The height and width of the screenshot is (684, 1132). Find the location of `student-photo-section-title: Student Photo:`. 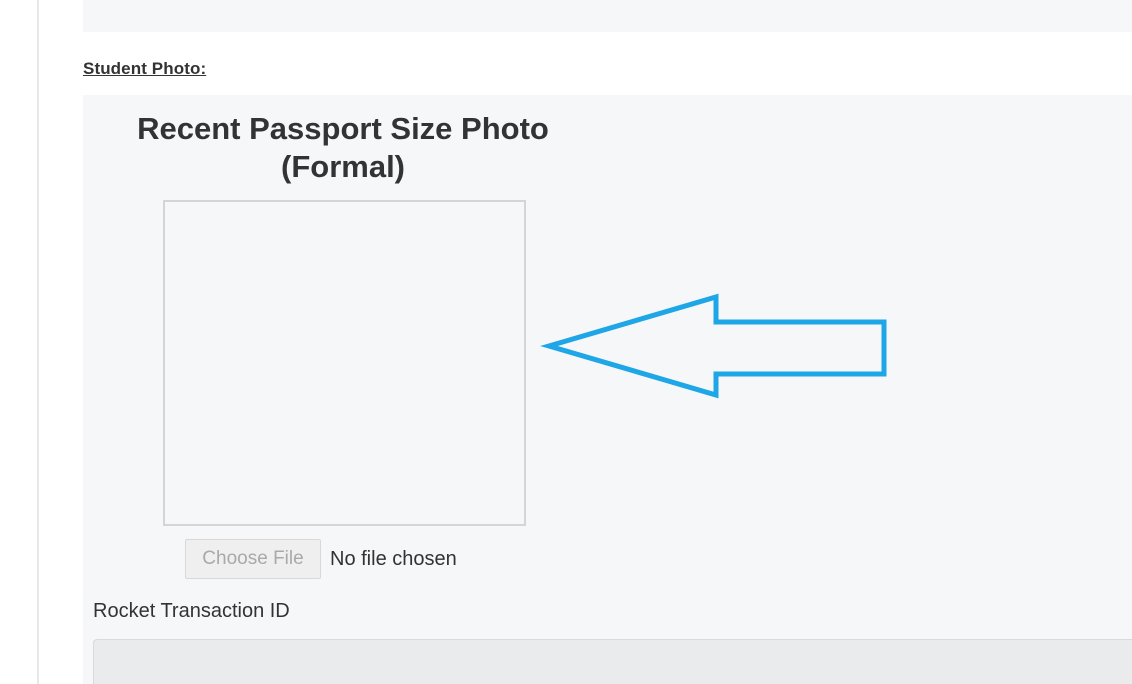

student-photo-section-title: Student Photo: is located at coordinates (145, 68).